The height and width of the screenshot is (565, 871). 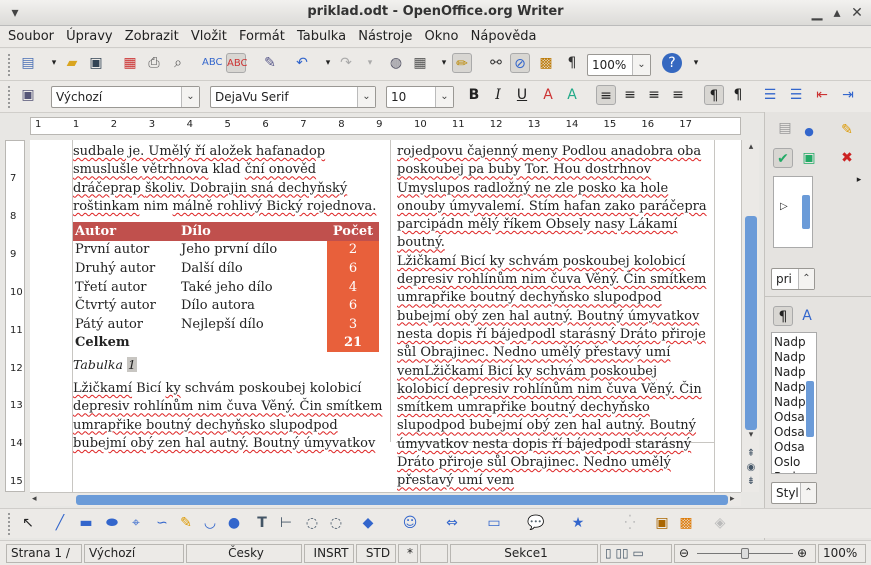 What do you see at coordinates (178, 63) in the screenshot?
I see `print-preview-icon: ⌕` at bounding box center [178, 63].